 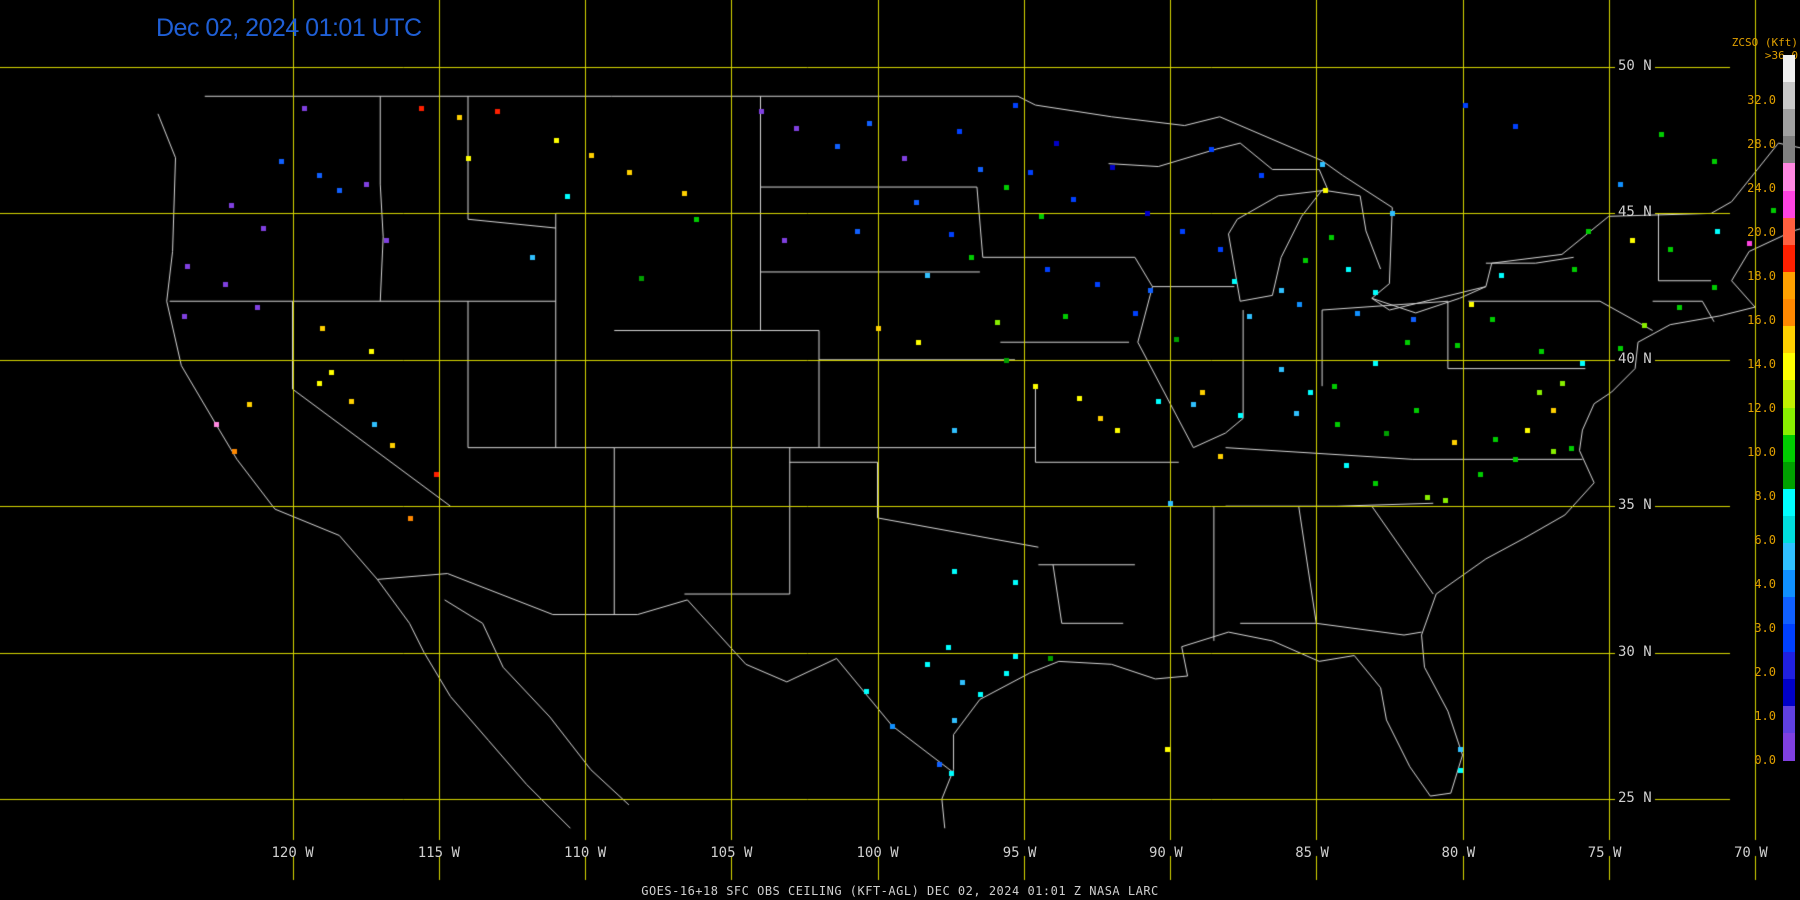 I want to click on colorbar-tick-label: 32.0, so click(x=1761, y=100).